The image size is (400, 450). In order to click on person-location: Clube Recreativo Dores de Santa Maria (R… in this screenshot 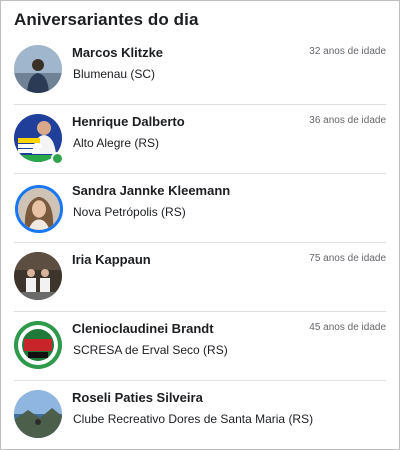, I will do `click(193, 419)`.